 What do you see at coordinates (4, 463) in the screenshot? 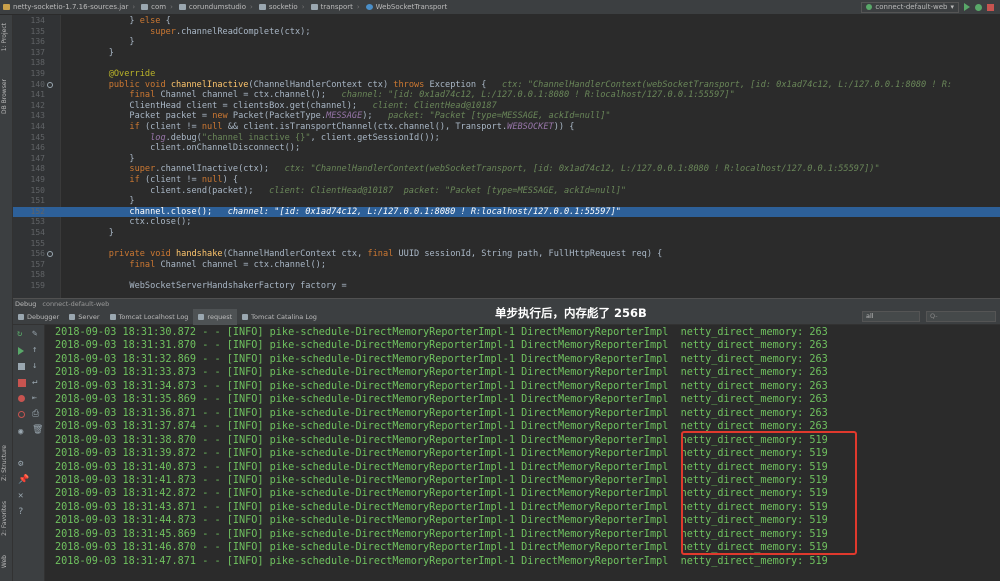
I see `tab-structure: Z: Structure` at bounding box center [4, 463].